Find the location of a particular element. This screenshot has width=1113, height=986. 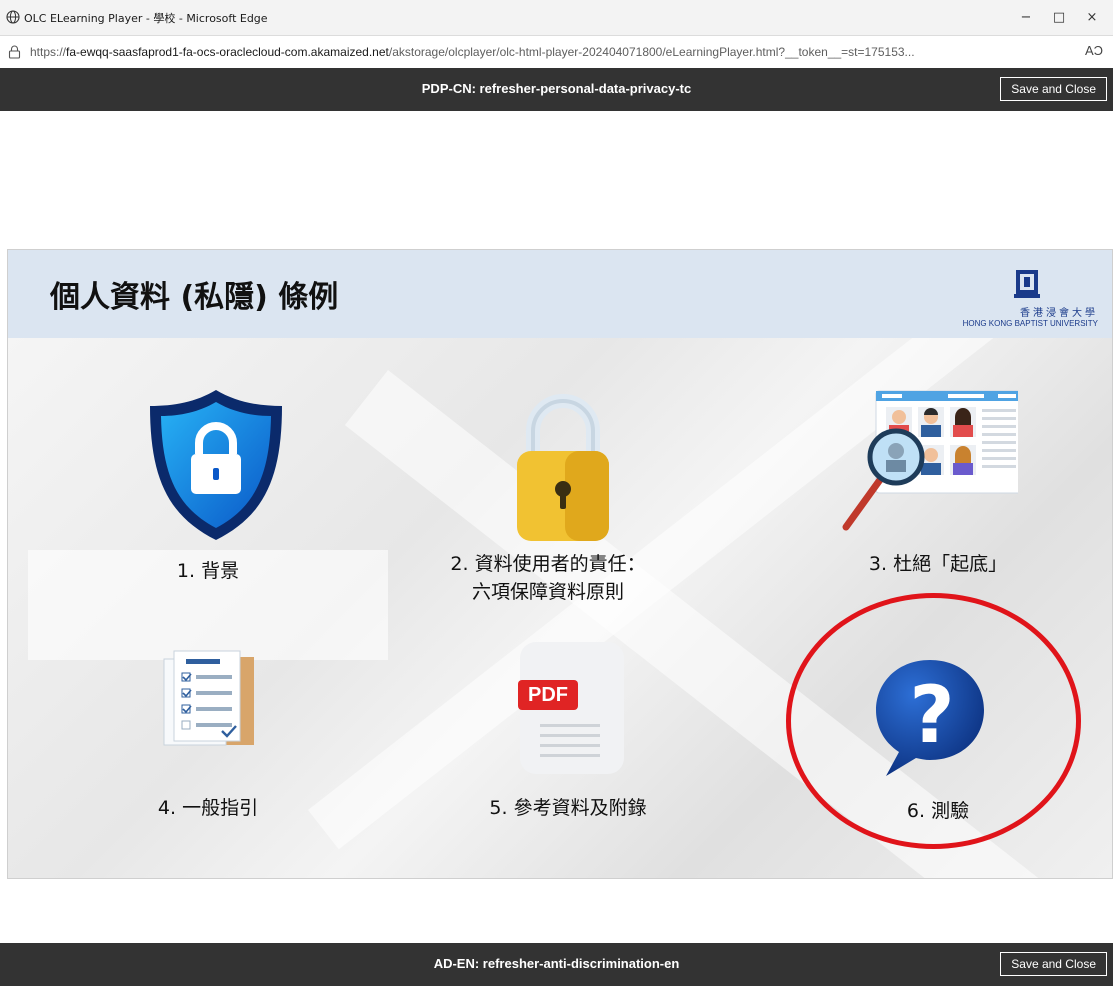

course-title: AD-EN: refresher-anti-discrimination-en is located at coordinates (556, 963).